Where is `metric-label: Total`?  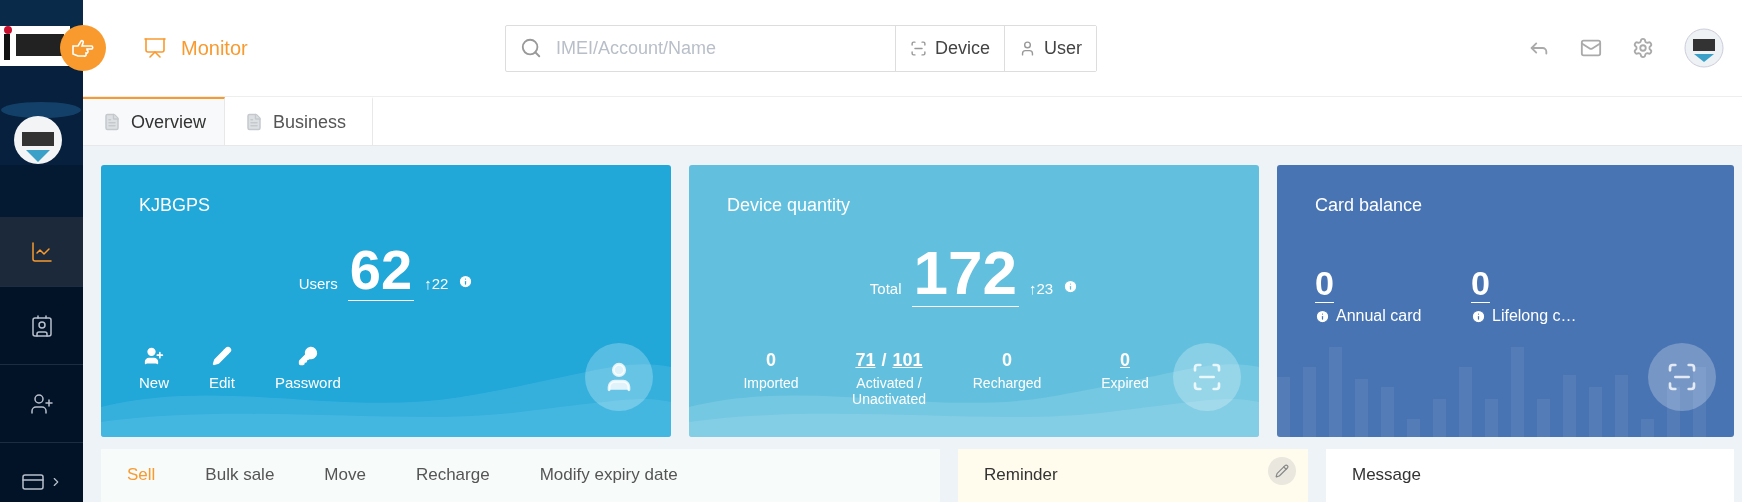
metric-label: Total is located at coordinates (885, 288).